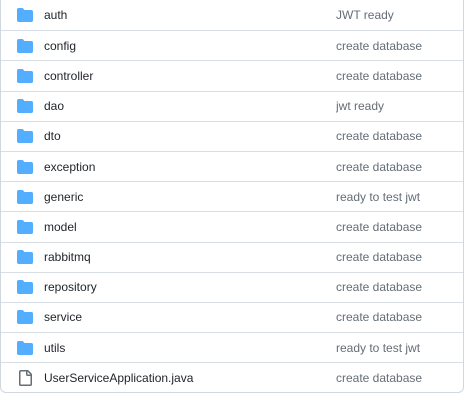 This screenshot has height=400, width=465. Describe the element at coordinates (190, 106) in the screenshot. I see `file-name-link: dao` at that location.